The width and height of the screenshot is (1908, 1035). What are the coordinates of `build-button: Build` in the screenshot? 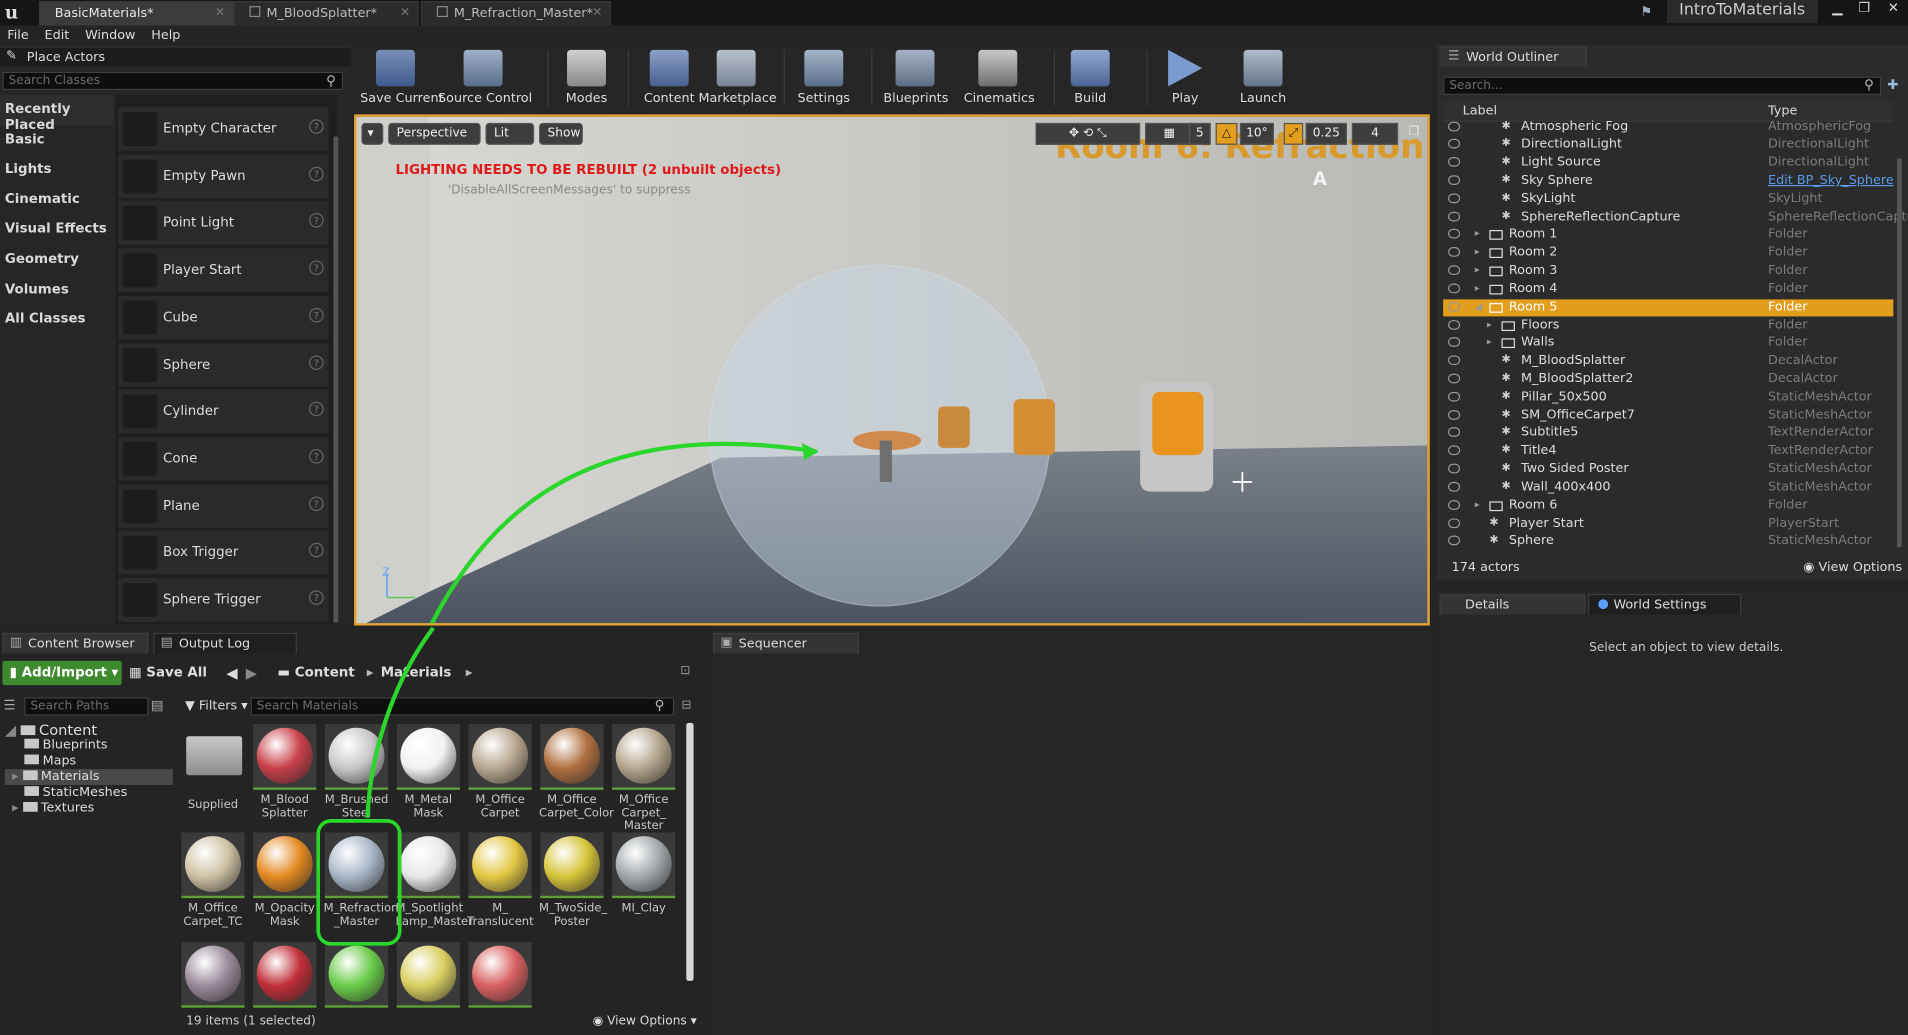 It's located at (1090, 77).